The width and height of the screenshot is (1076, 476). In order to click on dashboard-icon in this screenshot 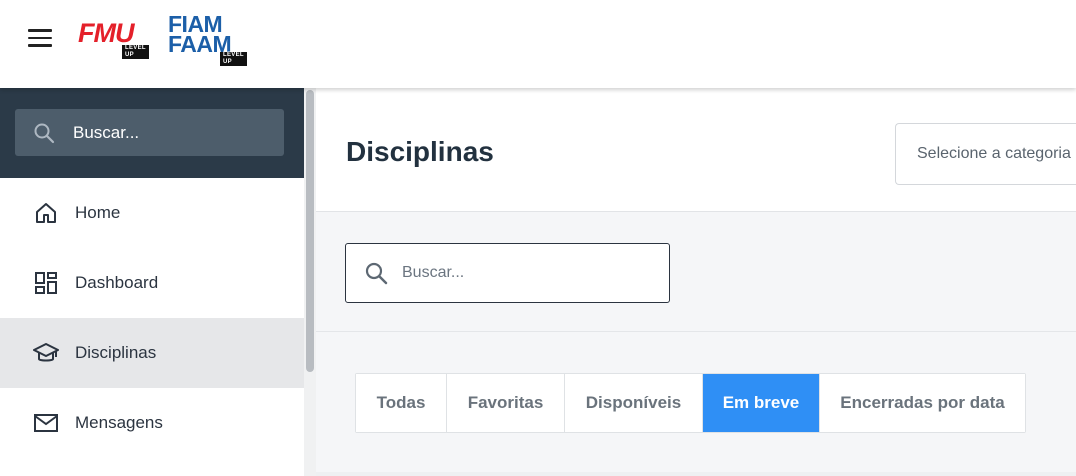, I will do `click(46, 283)`.